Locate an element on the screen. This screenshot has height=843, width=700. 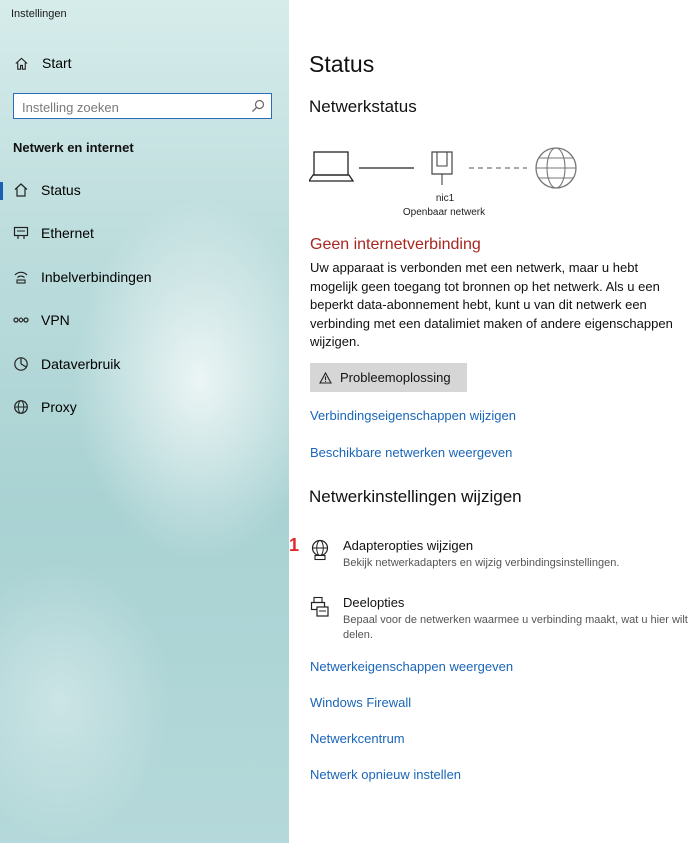
error-title: Geen internetverbinding is located at coordinates (395, 244).